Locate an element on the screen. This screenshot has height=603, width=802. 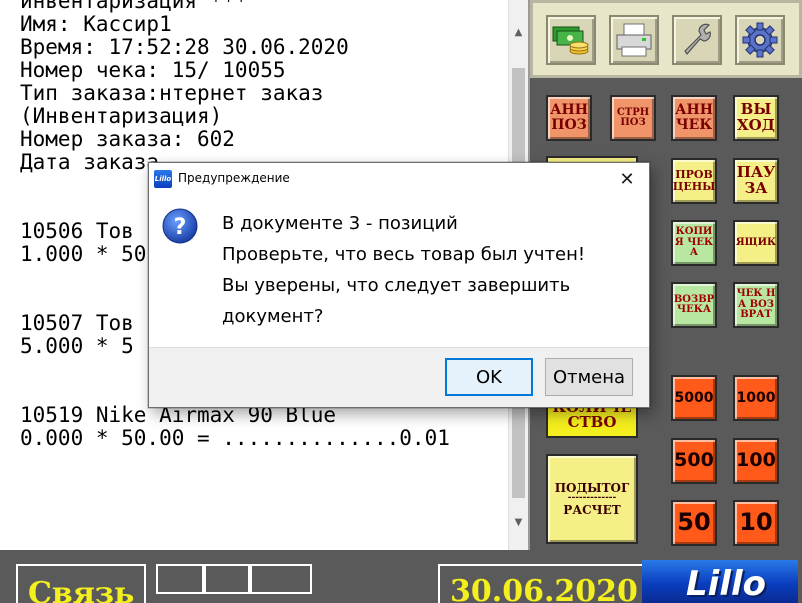
check-prices-button: ПРОВ ЦЕНЫ is located at coordinates (694, 181).